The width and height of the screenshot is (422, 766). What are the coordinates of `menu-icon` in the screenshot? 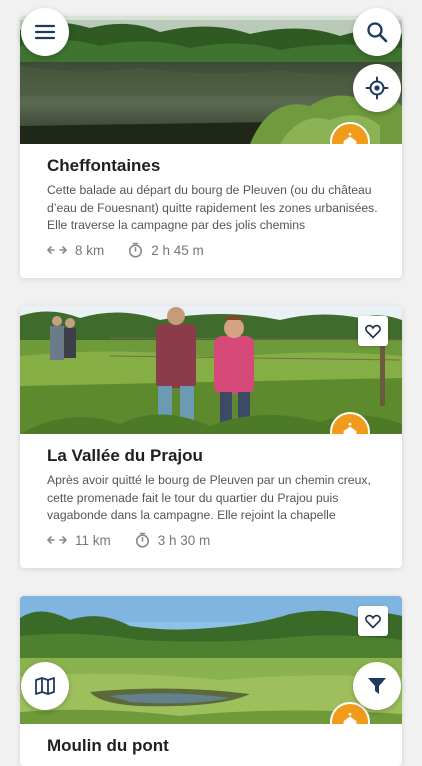 It's located at (45, 32).